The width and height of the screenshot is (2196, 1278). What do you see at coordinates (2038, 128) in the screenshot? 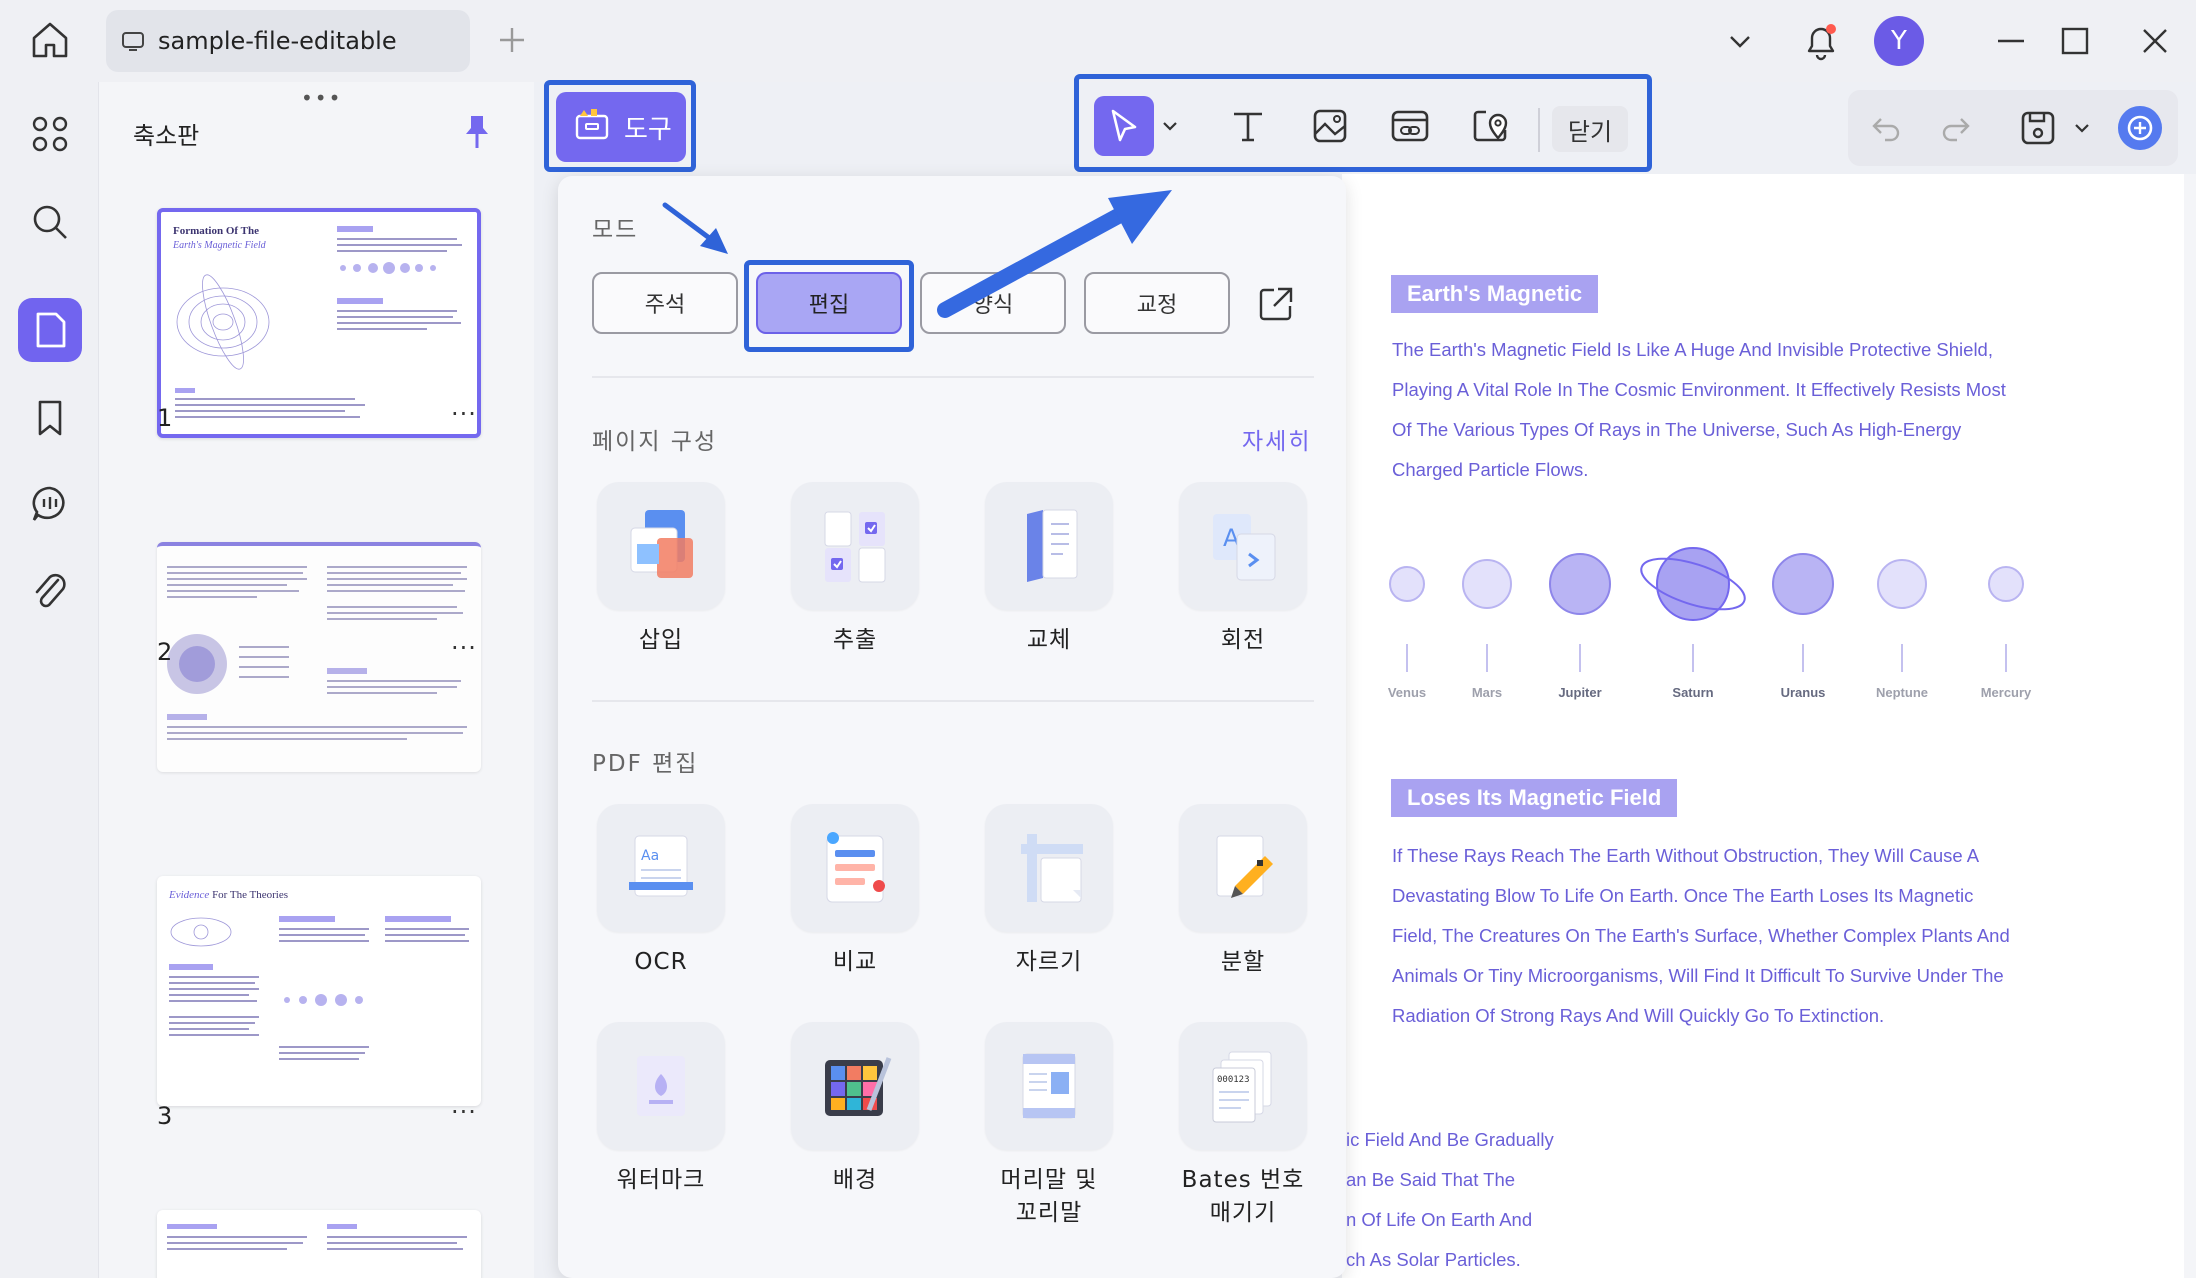
I see `save-icon` at bounding box center [2038, 128].